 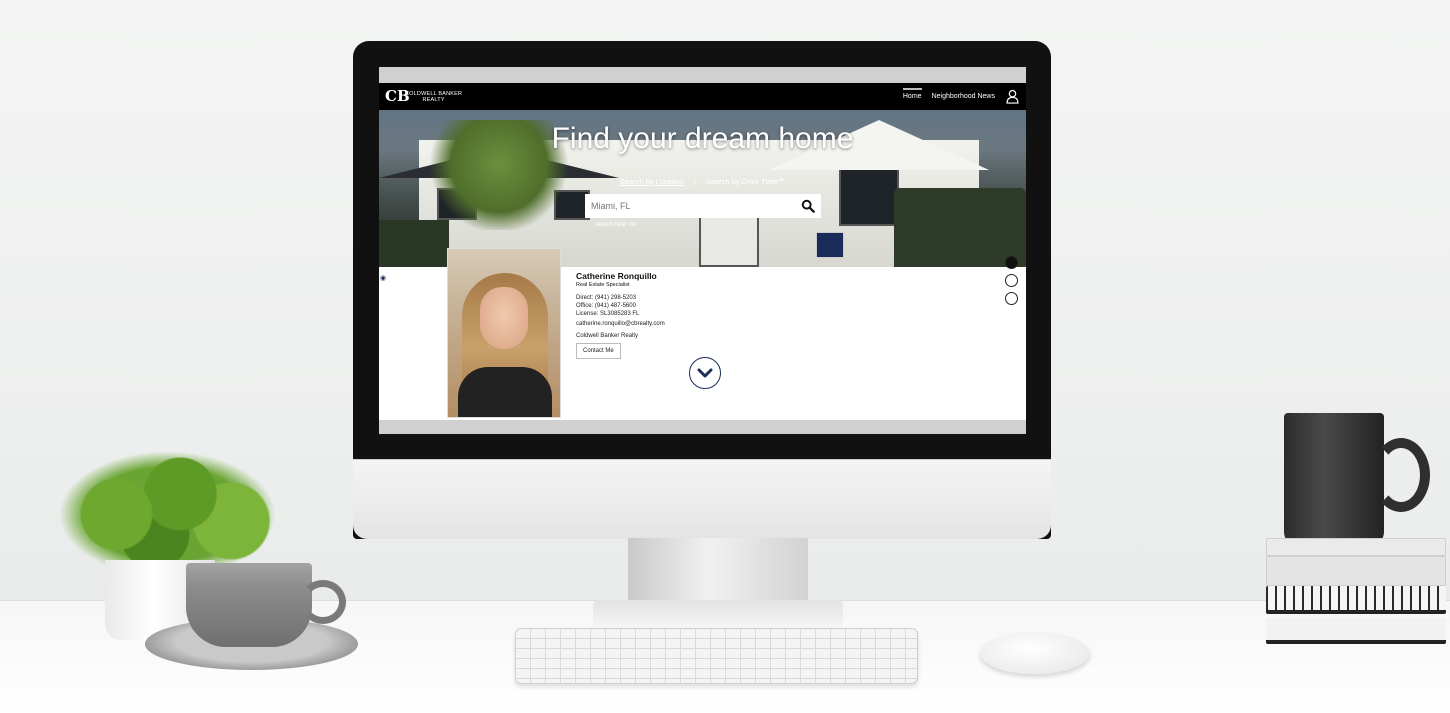 I want to click on nav-neighborhood-news: Neighborhood News, so click(x=963, y=96).